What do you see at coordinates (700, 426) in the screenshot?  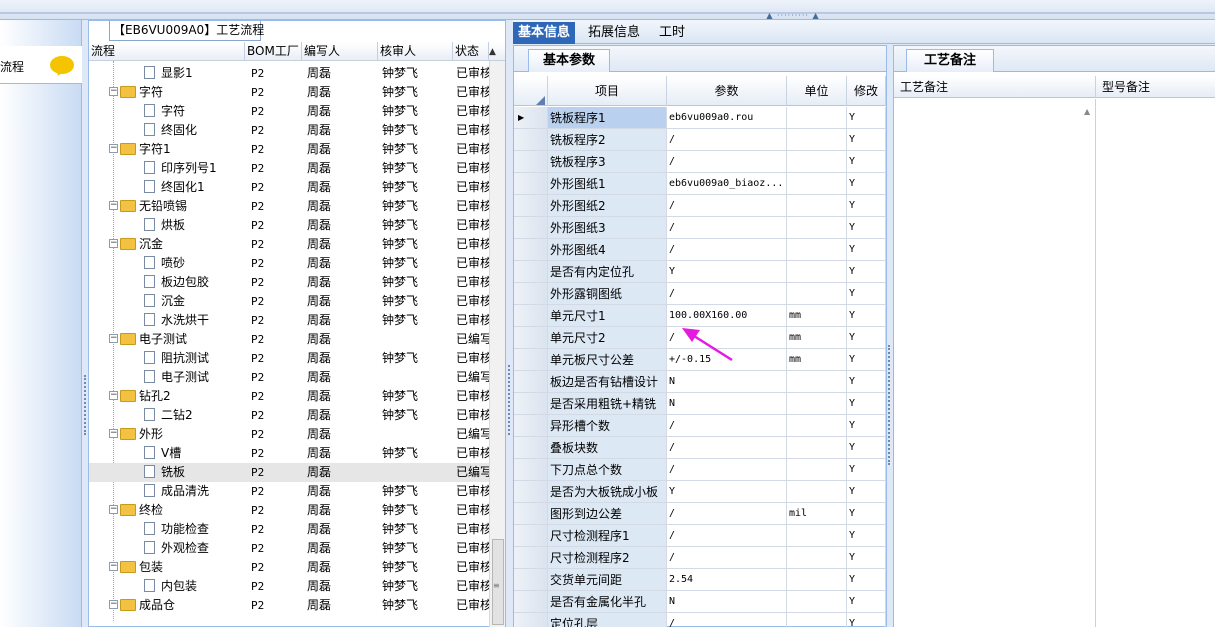 I see `param-row: 异形槽个数 / Y` at bounding box center [700, 426].